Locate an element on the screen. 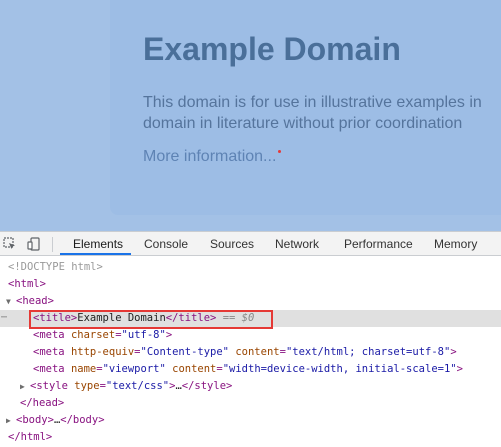 The height and width of the screenshot is (447, 501). meta1-attr: charset is located at coordinates (93, 335).